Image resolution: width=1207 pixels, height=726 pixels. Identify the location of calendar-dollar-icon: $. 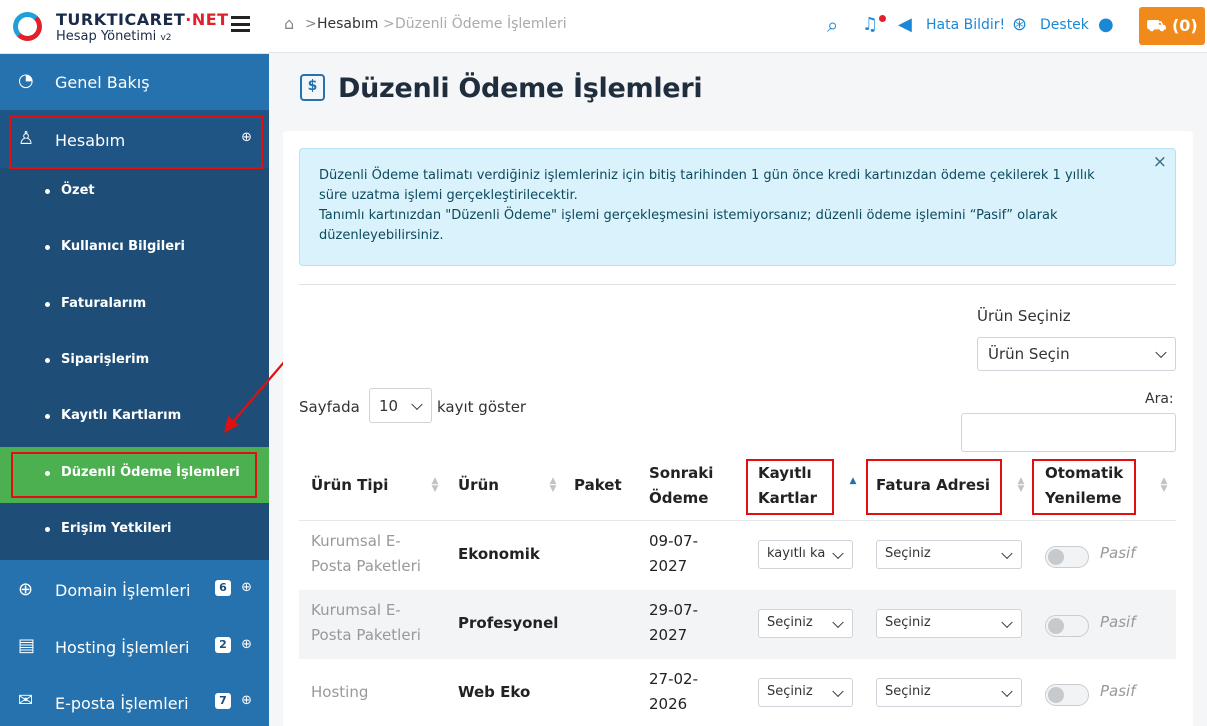
(312, 87).